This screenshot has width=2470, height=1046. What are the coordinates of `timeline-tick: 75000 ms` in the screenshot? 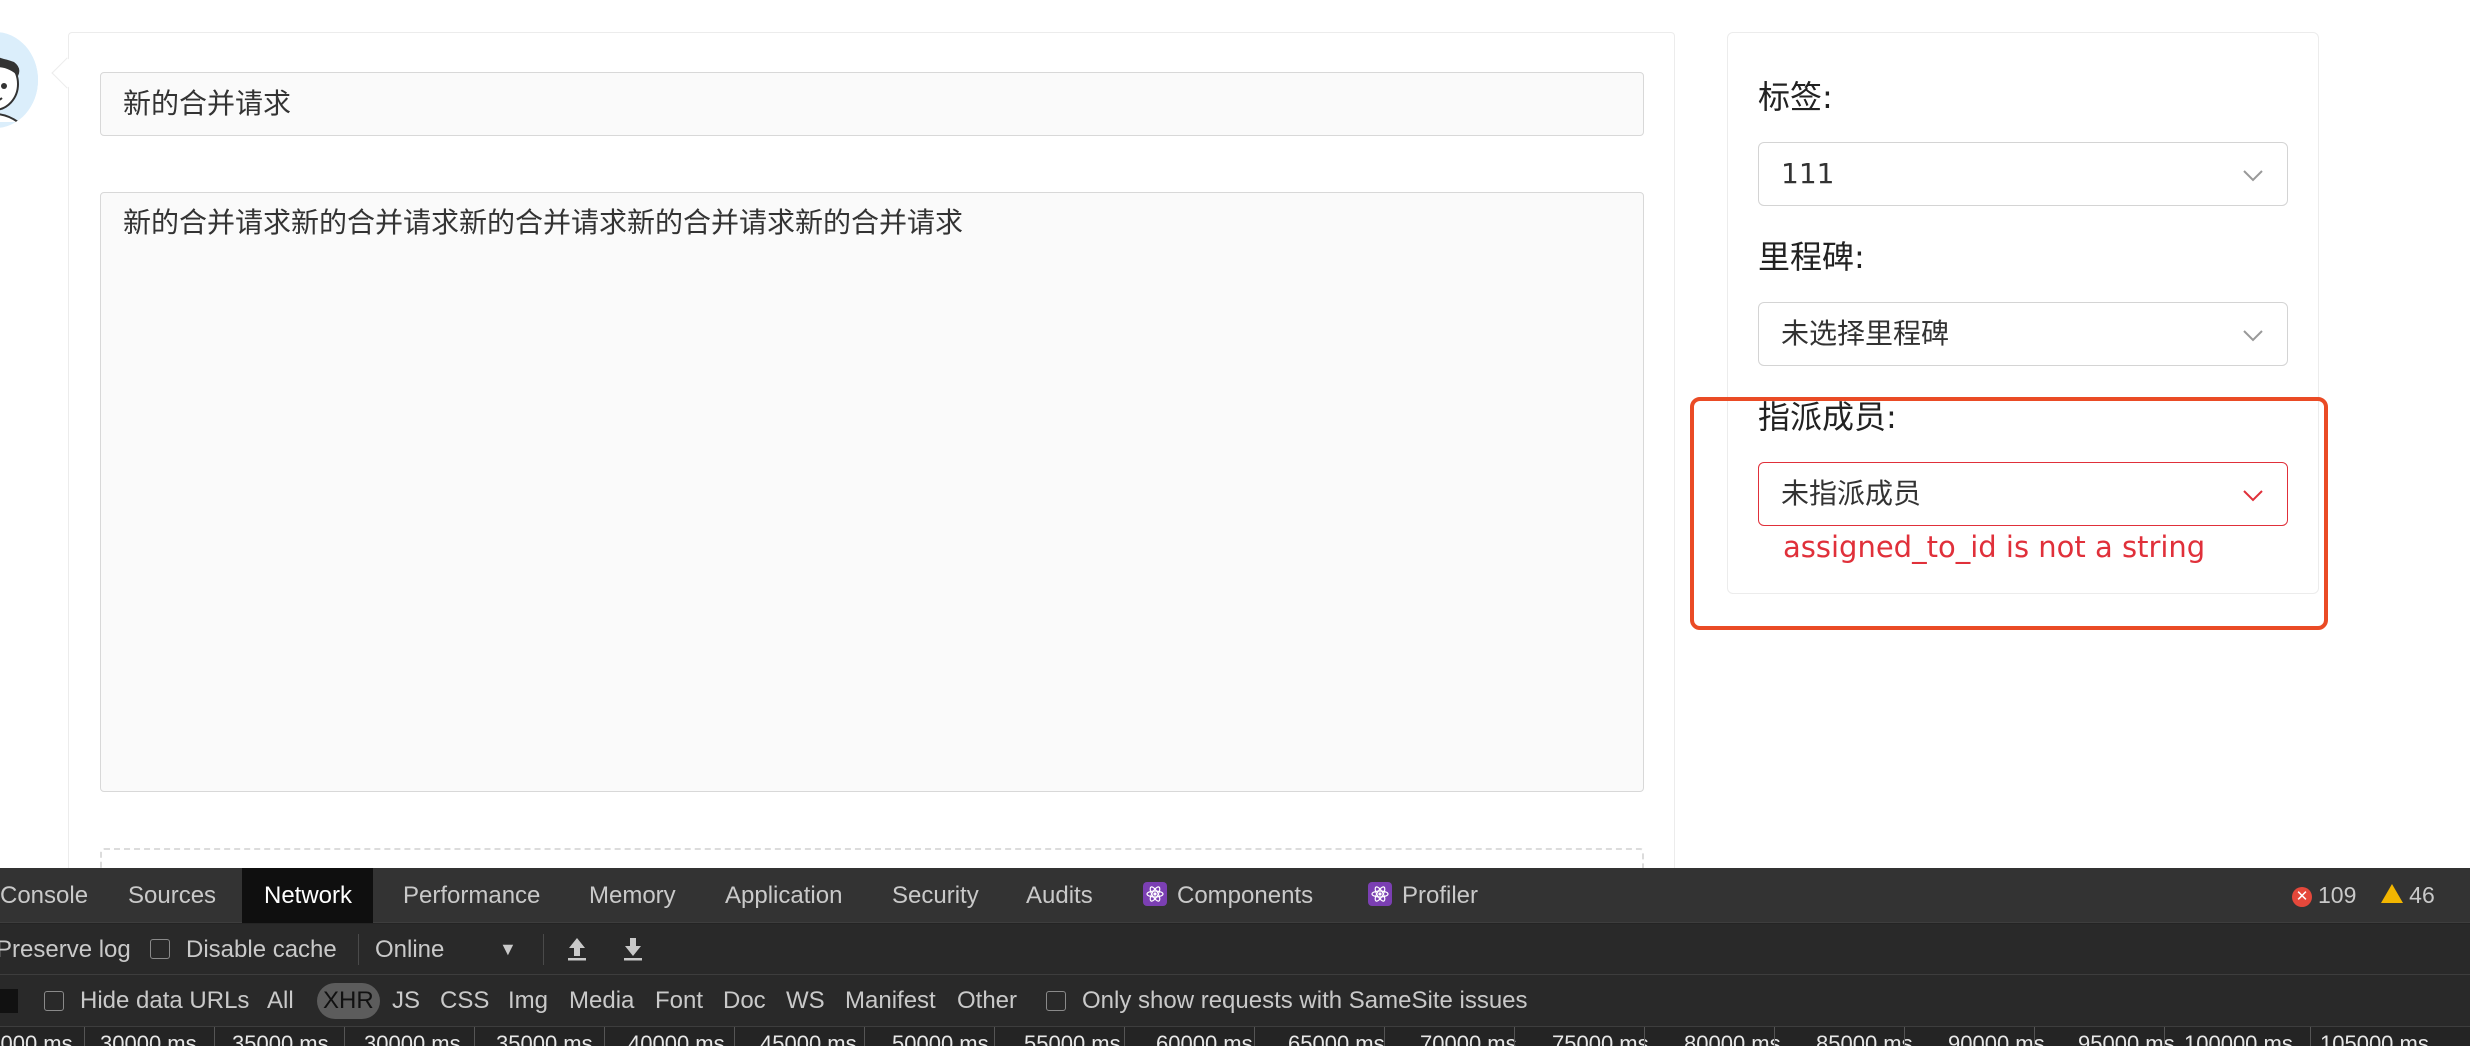 It's located at (1600, 1038).